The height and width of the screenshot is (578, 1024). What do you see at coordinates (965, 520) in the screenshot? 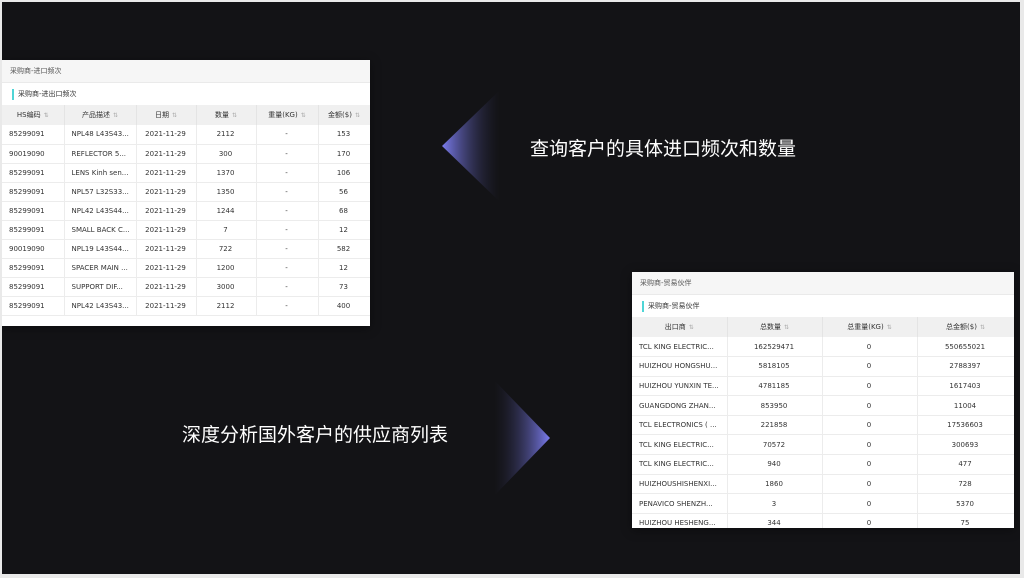
I see `table-cell: 75` at bounding box center [965, 520].